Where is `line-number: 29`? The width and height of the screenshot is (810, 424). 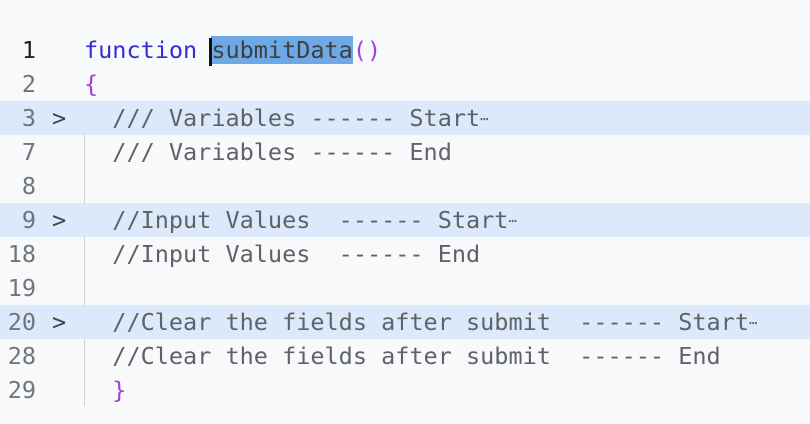
line-number: 29 is located at coordinates (21, 390).